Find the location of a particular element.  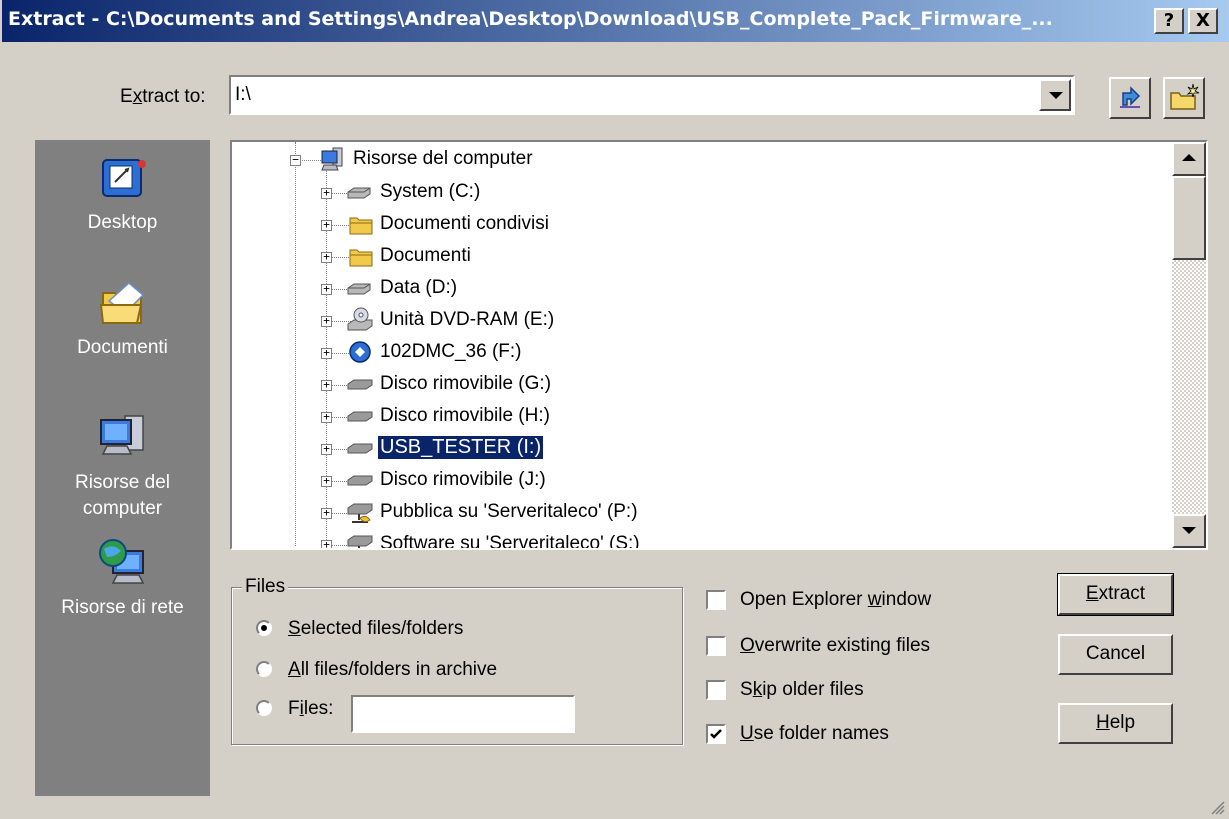

extract-to-label: Extract to: is located at coordinates (163, 96).